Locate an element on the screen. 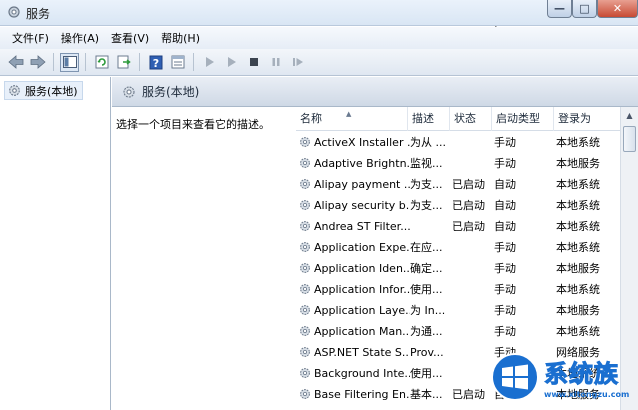 The height and width of the screenshot is (410, 638). table-row: Application Expe... 在应... 手动 本地系统 is located at coordinates (464, 247).